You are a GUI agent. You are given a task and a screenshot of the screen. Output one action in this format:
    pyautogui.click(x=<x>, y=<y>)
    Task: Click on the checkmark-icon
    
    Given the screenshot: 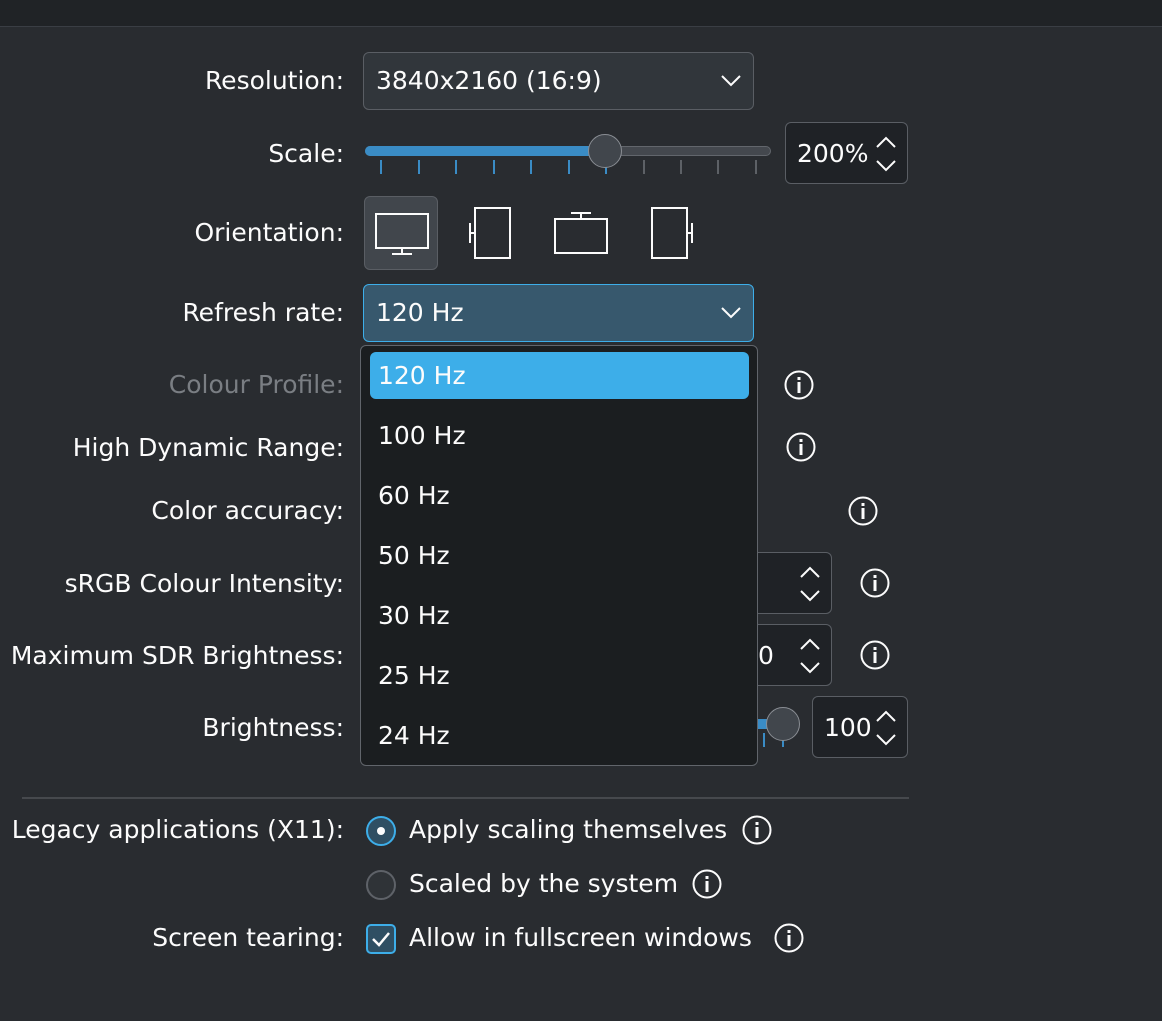 What is the action you would take?
    pyautogui.click(x=381, y=939)
    